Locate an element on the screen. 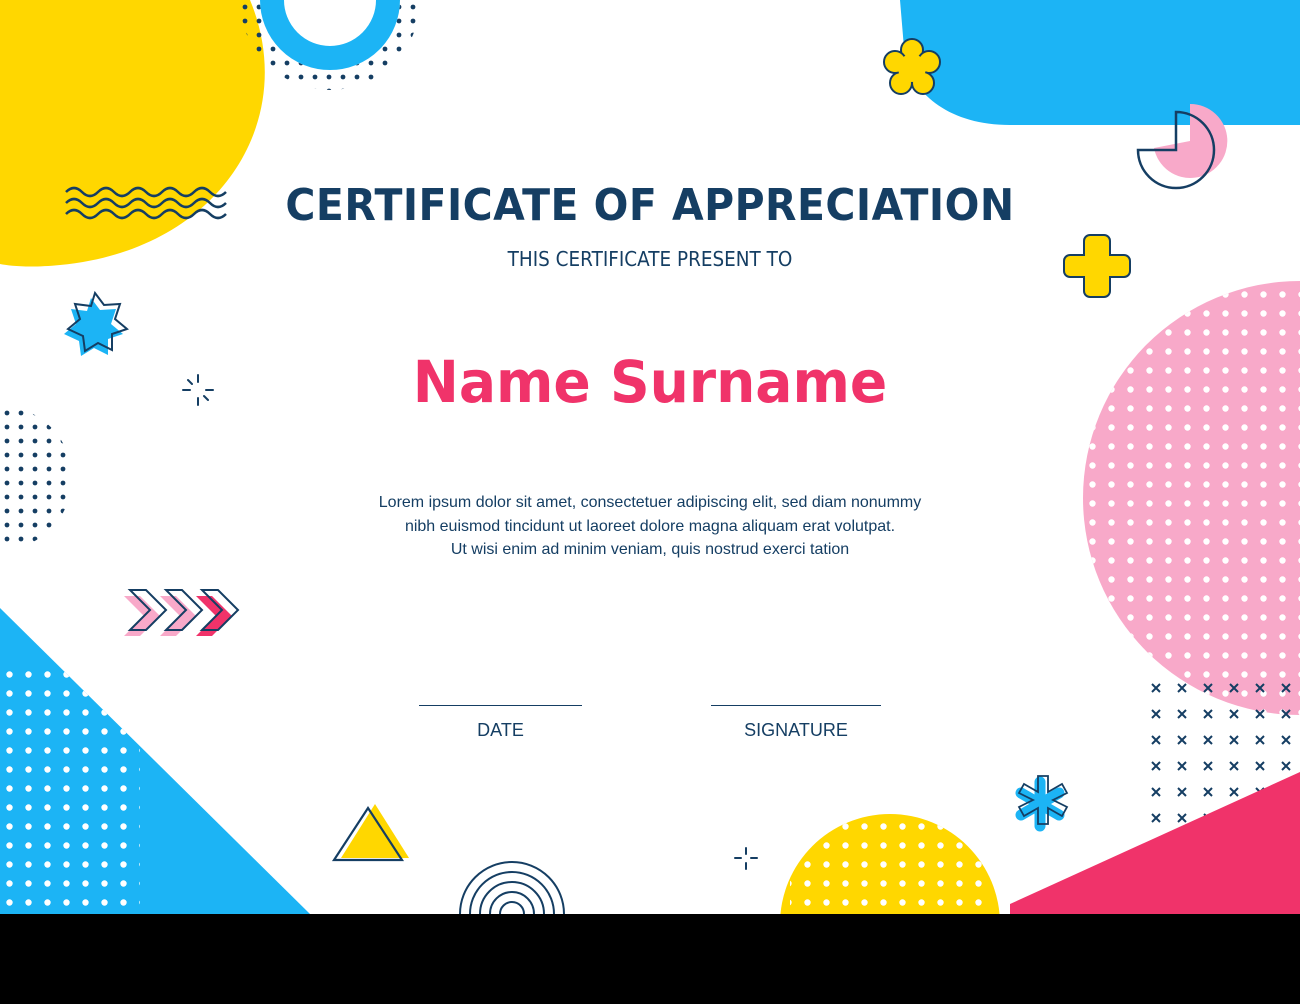  bottom-banner is located at coordinates (650, 959).